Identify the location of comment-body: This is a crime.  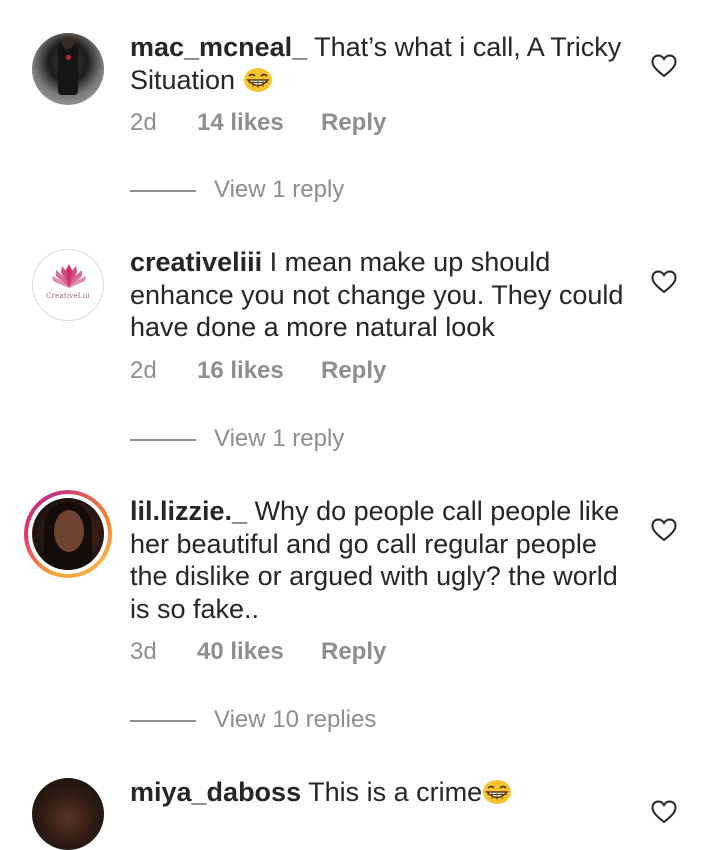
(395, 792).